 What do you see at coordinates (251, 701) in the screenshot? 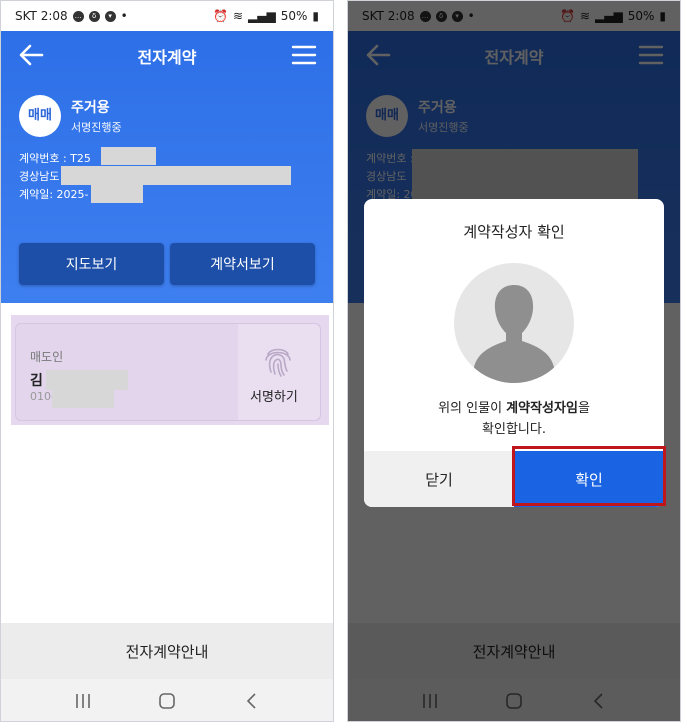
I see `back-icon` at bounding box center [251, 701].